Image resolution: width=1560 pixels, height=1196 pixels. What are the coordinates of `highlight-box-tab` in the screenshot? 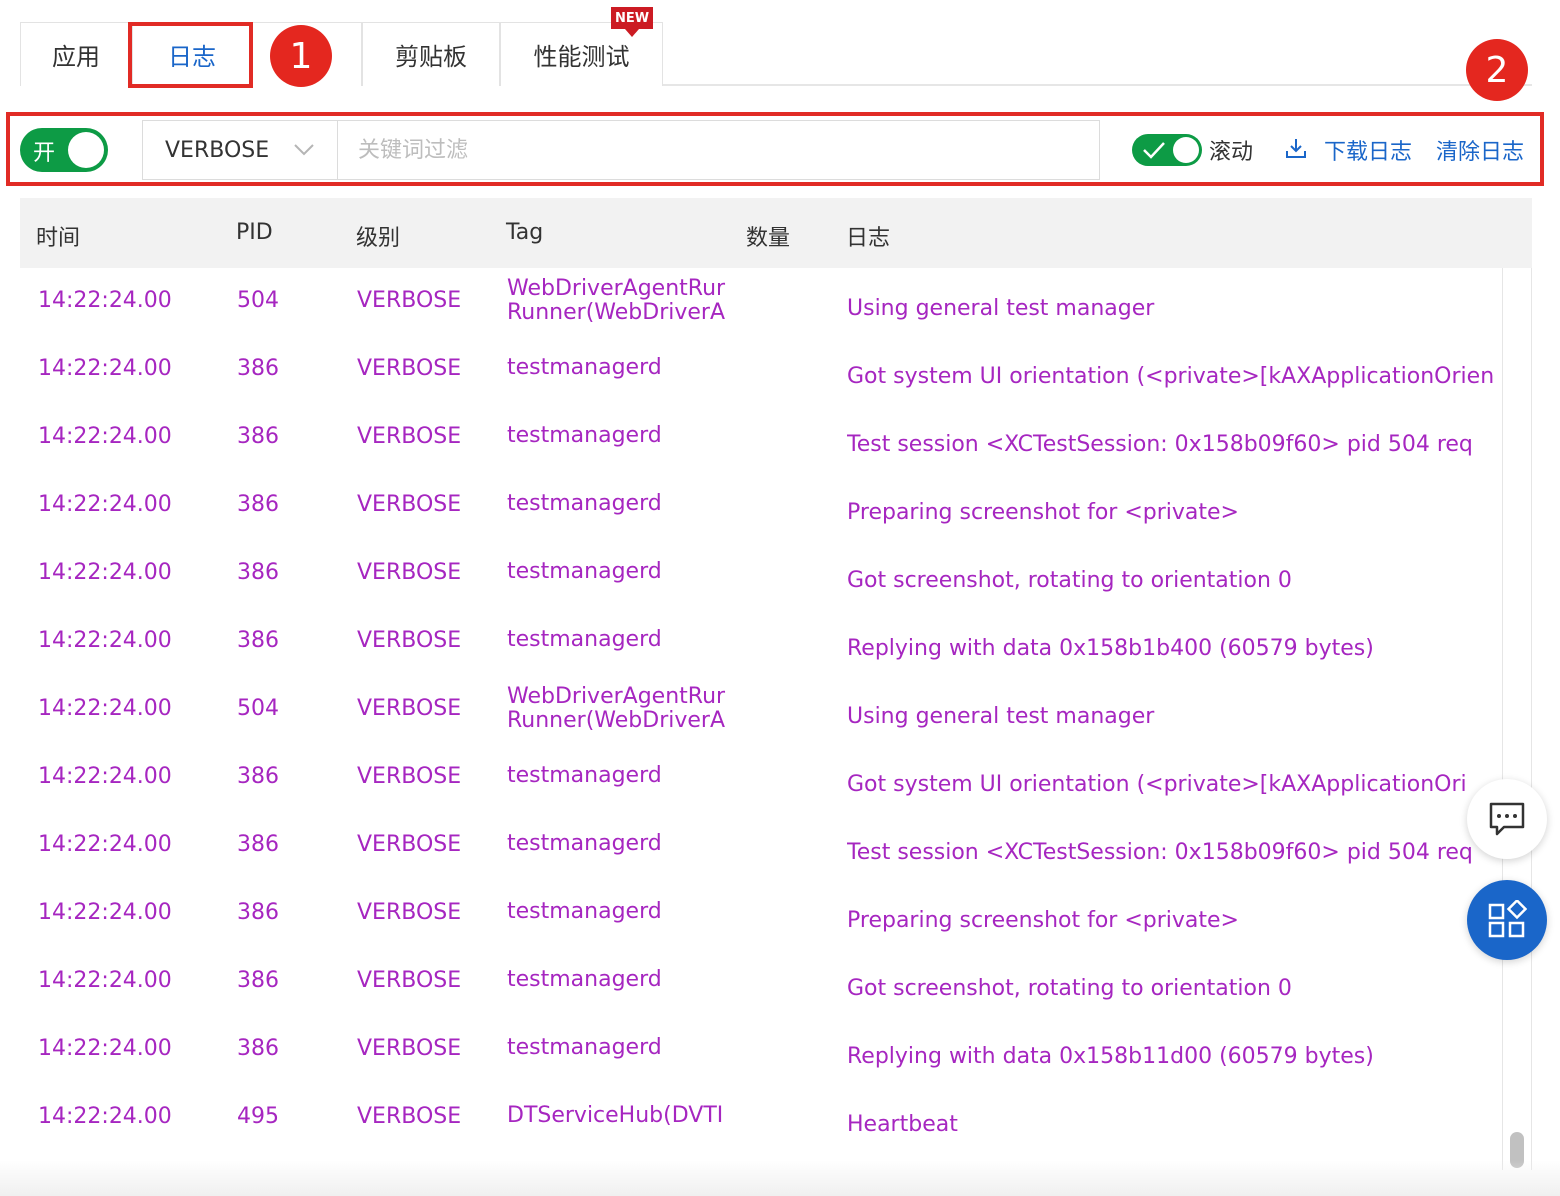 It's located at (190, 55).